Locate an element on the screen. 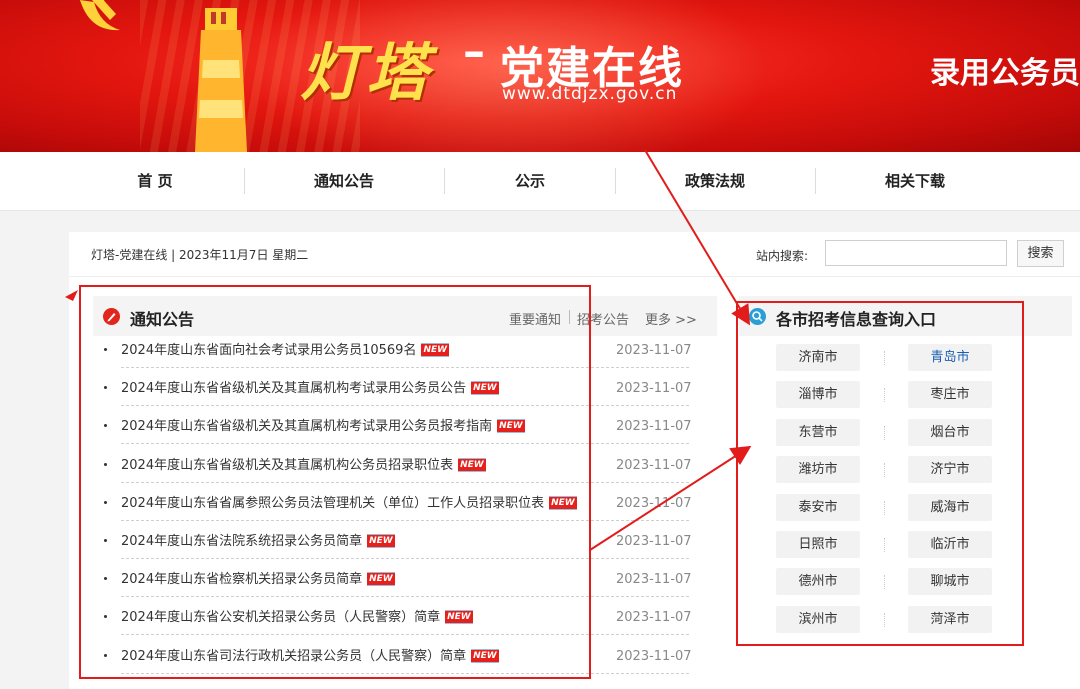 The height and width of the screenshot is (689, 1080). notice-title-link: 2024年度山东省面向社会考试录用公务员10569名 NEW is located at coordinates (285, 351).